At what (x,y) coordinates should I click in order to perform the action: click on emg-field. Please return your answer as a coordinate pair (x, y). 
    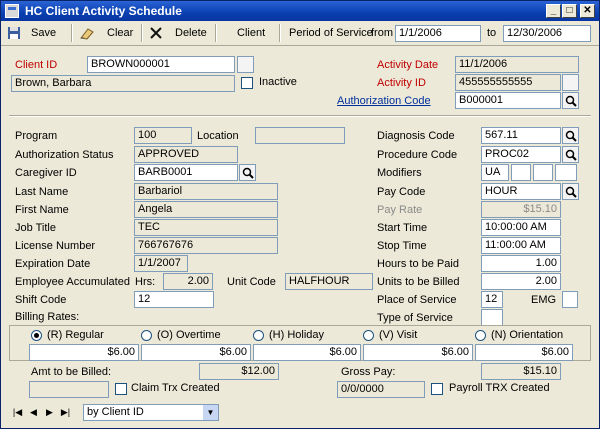
    Looking at the image, I should click on (570, 299).